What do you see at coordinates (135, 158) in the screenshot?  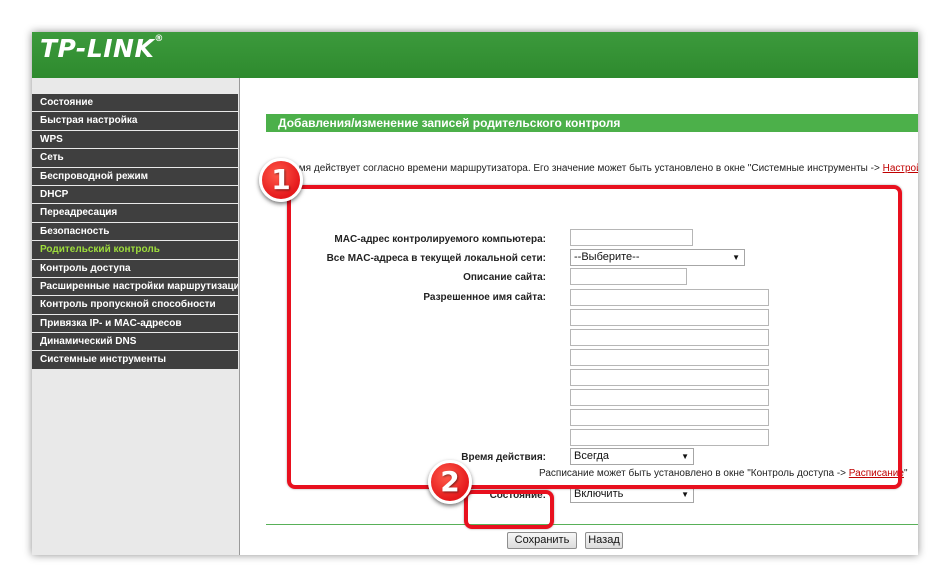 I see `sidebar-item: Сеть` at bounding box center [135, 158].